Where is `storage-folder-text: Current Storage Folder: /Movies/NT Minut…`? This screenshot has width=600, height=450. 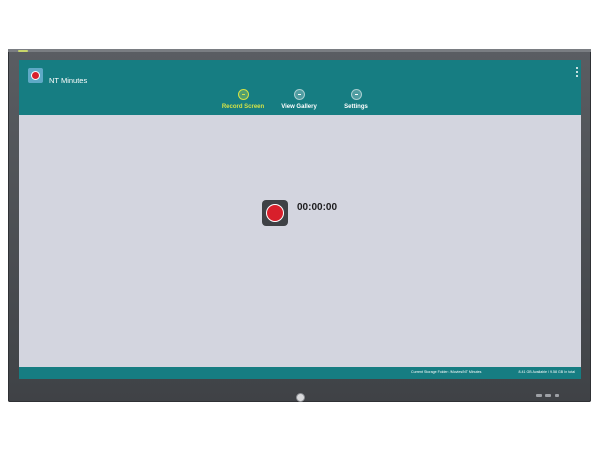
storage-folder-text: Current Storage Folder: /Movies/NT Minut… is located at coordinates (446, 372).